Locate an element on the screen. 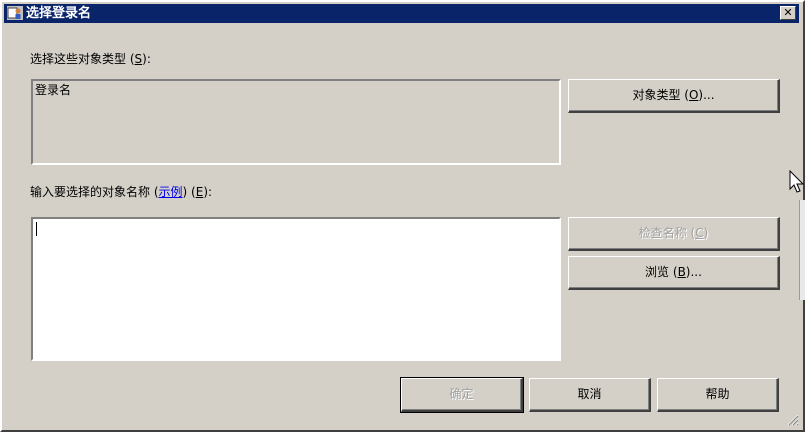  object-types-field: 登录名 is located at coordinates (296, 122).